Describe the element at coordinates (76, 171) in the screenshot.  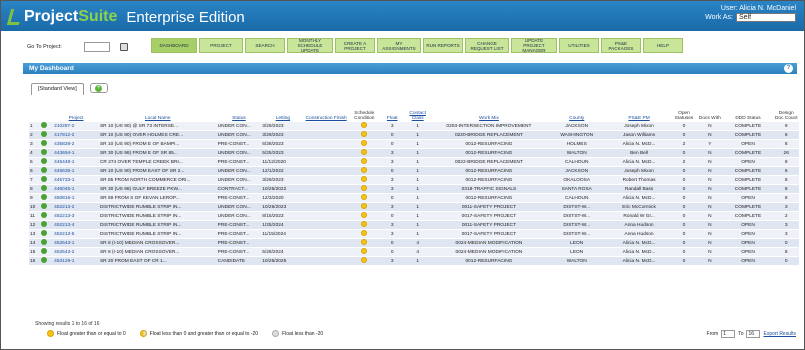
I see `cell-project-id: 445635-1` at that location.